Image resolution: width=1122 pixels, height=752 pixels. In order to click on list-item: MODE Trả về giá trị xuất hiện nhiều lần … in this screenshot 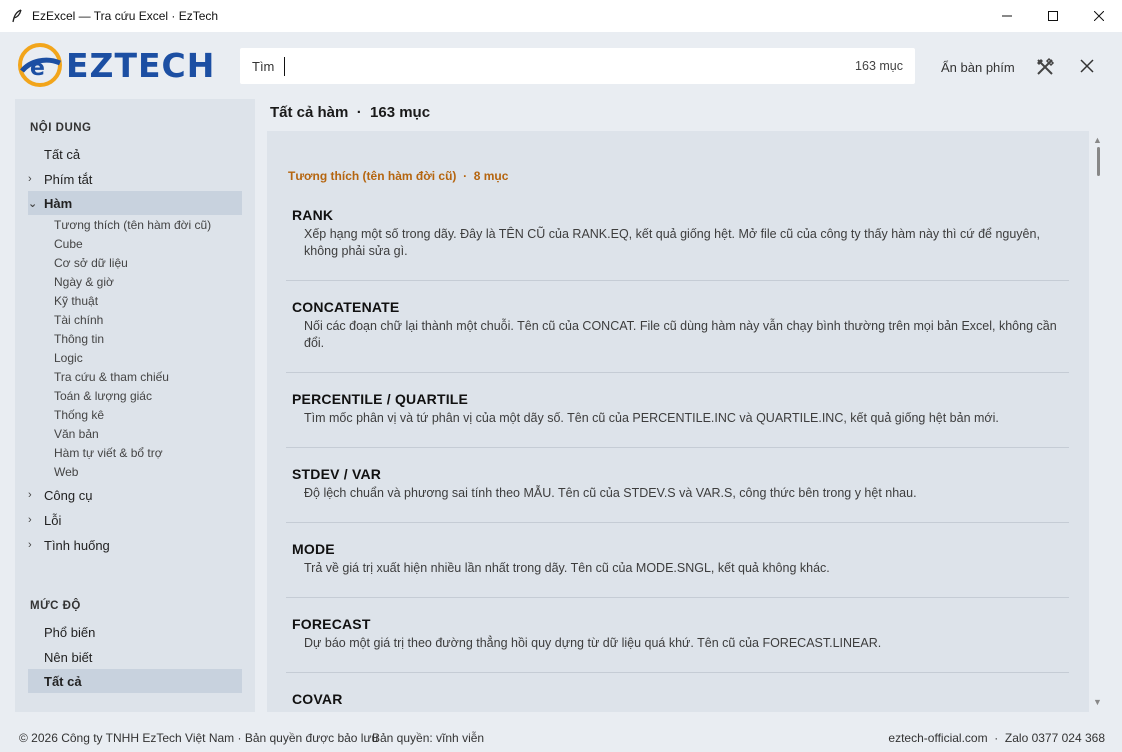, I will do `click(677, 569)`.